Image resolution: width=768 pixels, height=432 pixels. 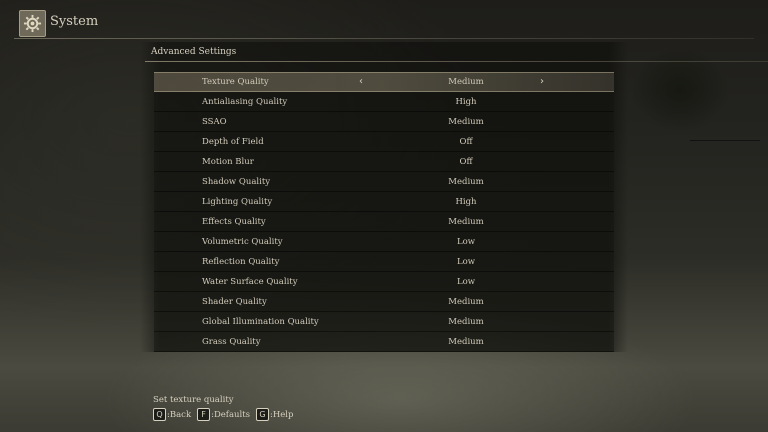 I want to click on setting-label: Motion Blur, so click(x=228, y=161).